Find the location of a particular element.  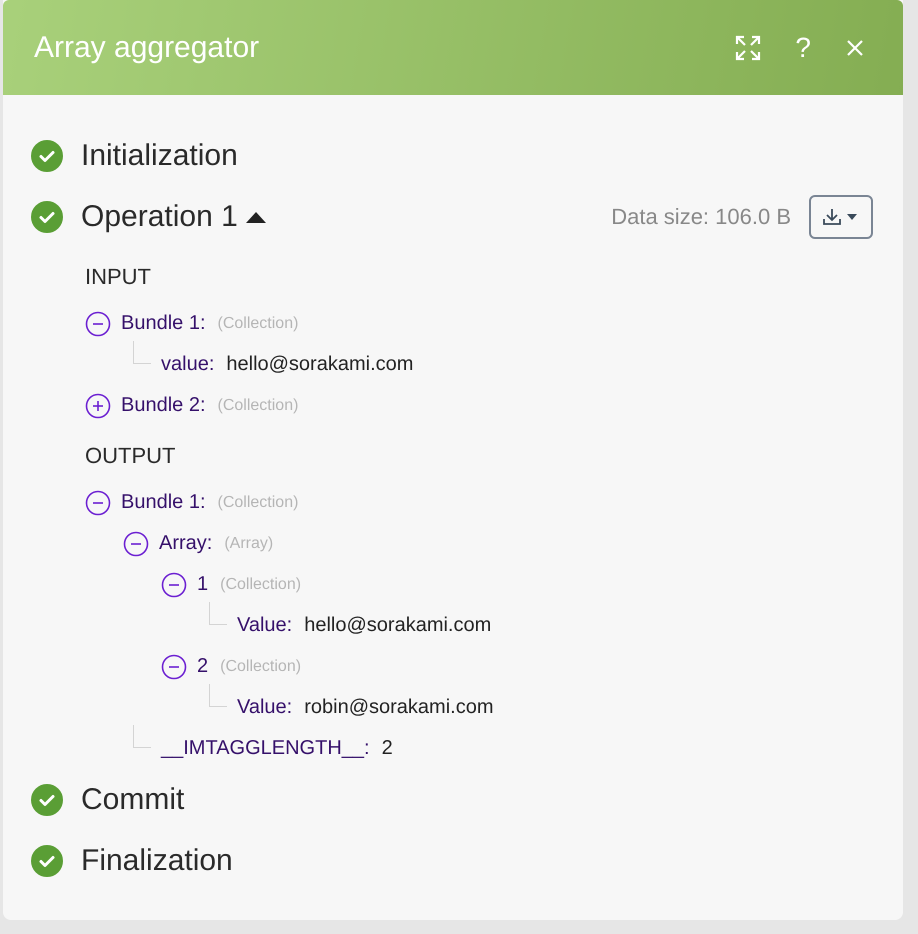

window-title: Array aggregator is located at coordinates (147, 47).